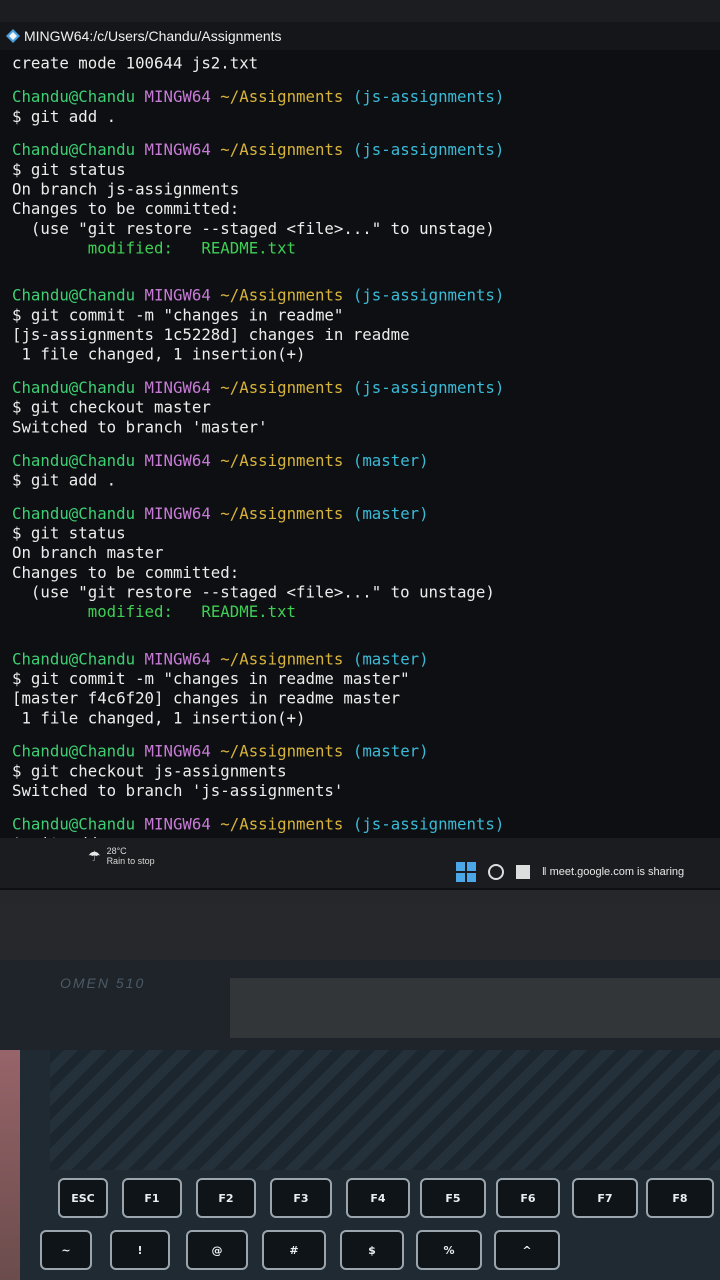 The width and height of the screenshot is (720, 1280). I want to click on key-f6: F6, so click(528, 1198).